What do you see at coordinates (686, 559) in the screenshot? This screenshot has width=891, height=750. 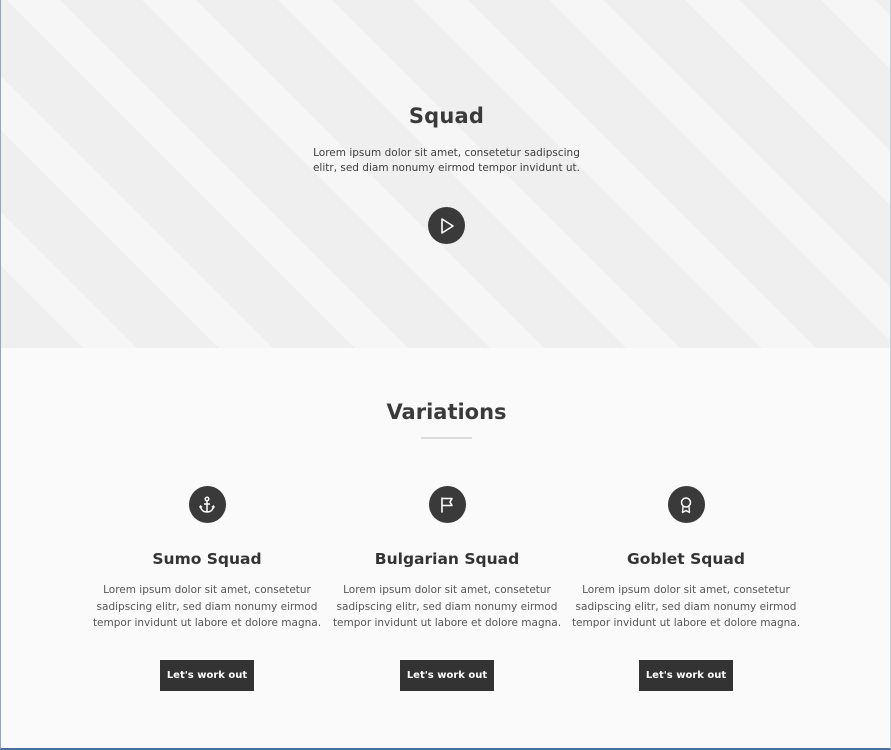 I see `card-title: Goblet Squad` at bounding box center [686, 559].